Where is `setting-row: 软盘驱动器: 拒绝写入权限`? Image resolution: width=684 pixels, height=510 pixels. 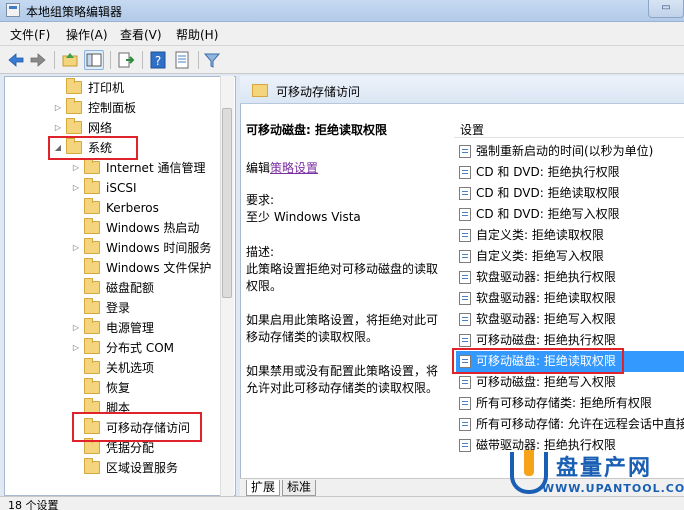 setting-row: 软盘驱动器: 拒绝写入权限 is located at coordinates (570, 319).